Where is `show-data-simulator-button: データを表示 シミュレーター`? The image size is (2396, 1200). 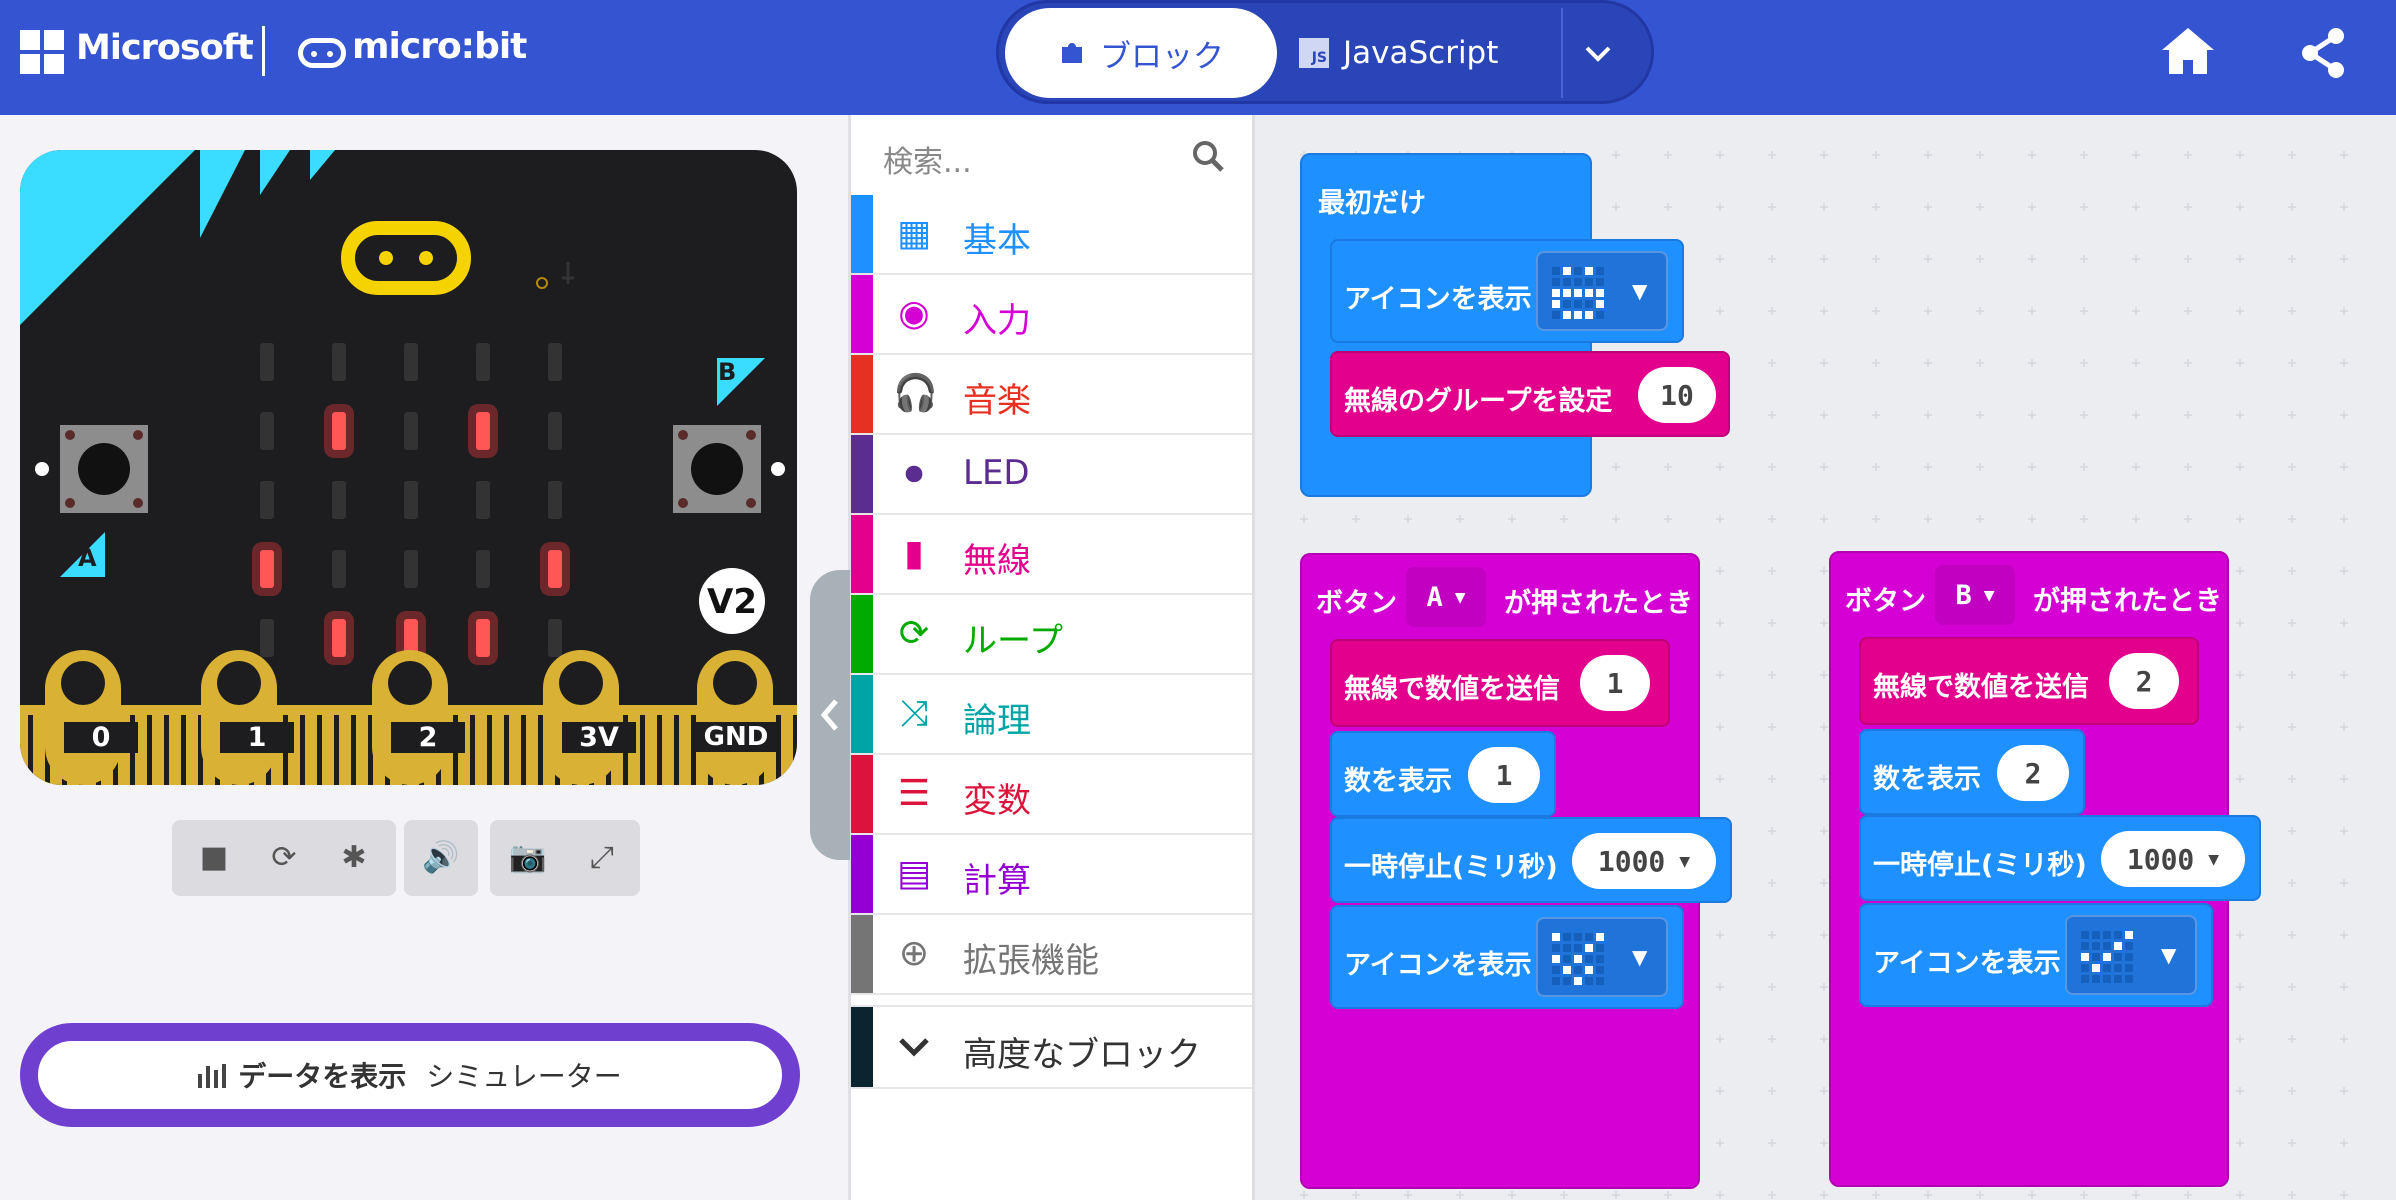
show-data-simulator-button: データを表示 シミュレーター is located at coordinates (410, 1075).